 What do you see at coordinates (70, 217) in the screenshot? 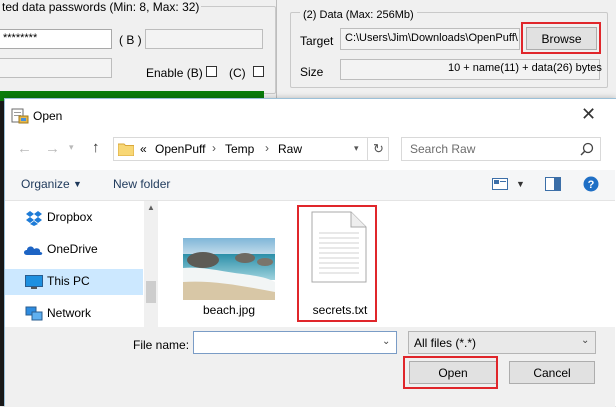
I see `nav-item-label: Dropbox` at bounding box center [70, 217].